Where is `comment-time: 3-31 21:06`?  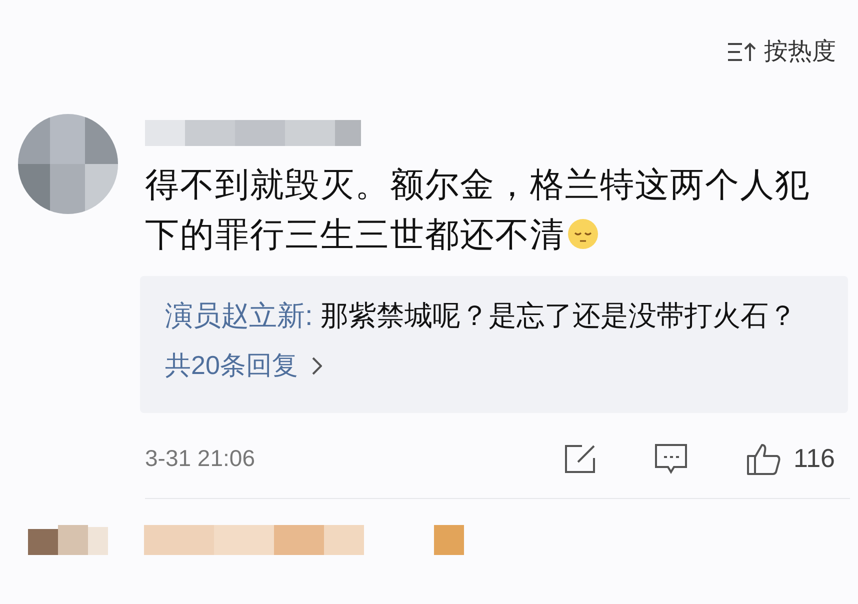
comment-time: 3-31 21:06 is located at coordinates (200, 459).